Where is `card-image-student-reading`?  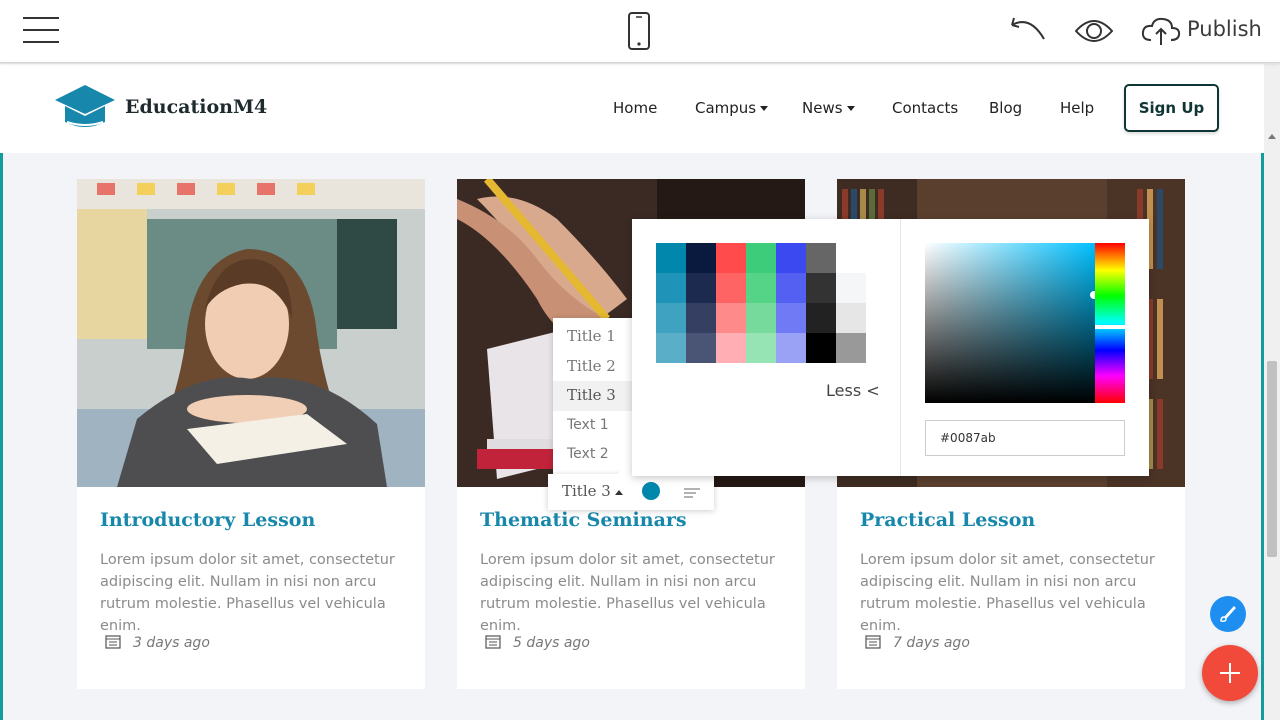
card-image-student-reading is located at coordinates (251, 333).